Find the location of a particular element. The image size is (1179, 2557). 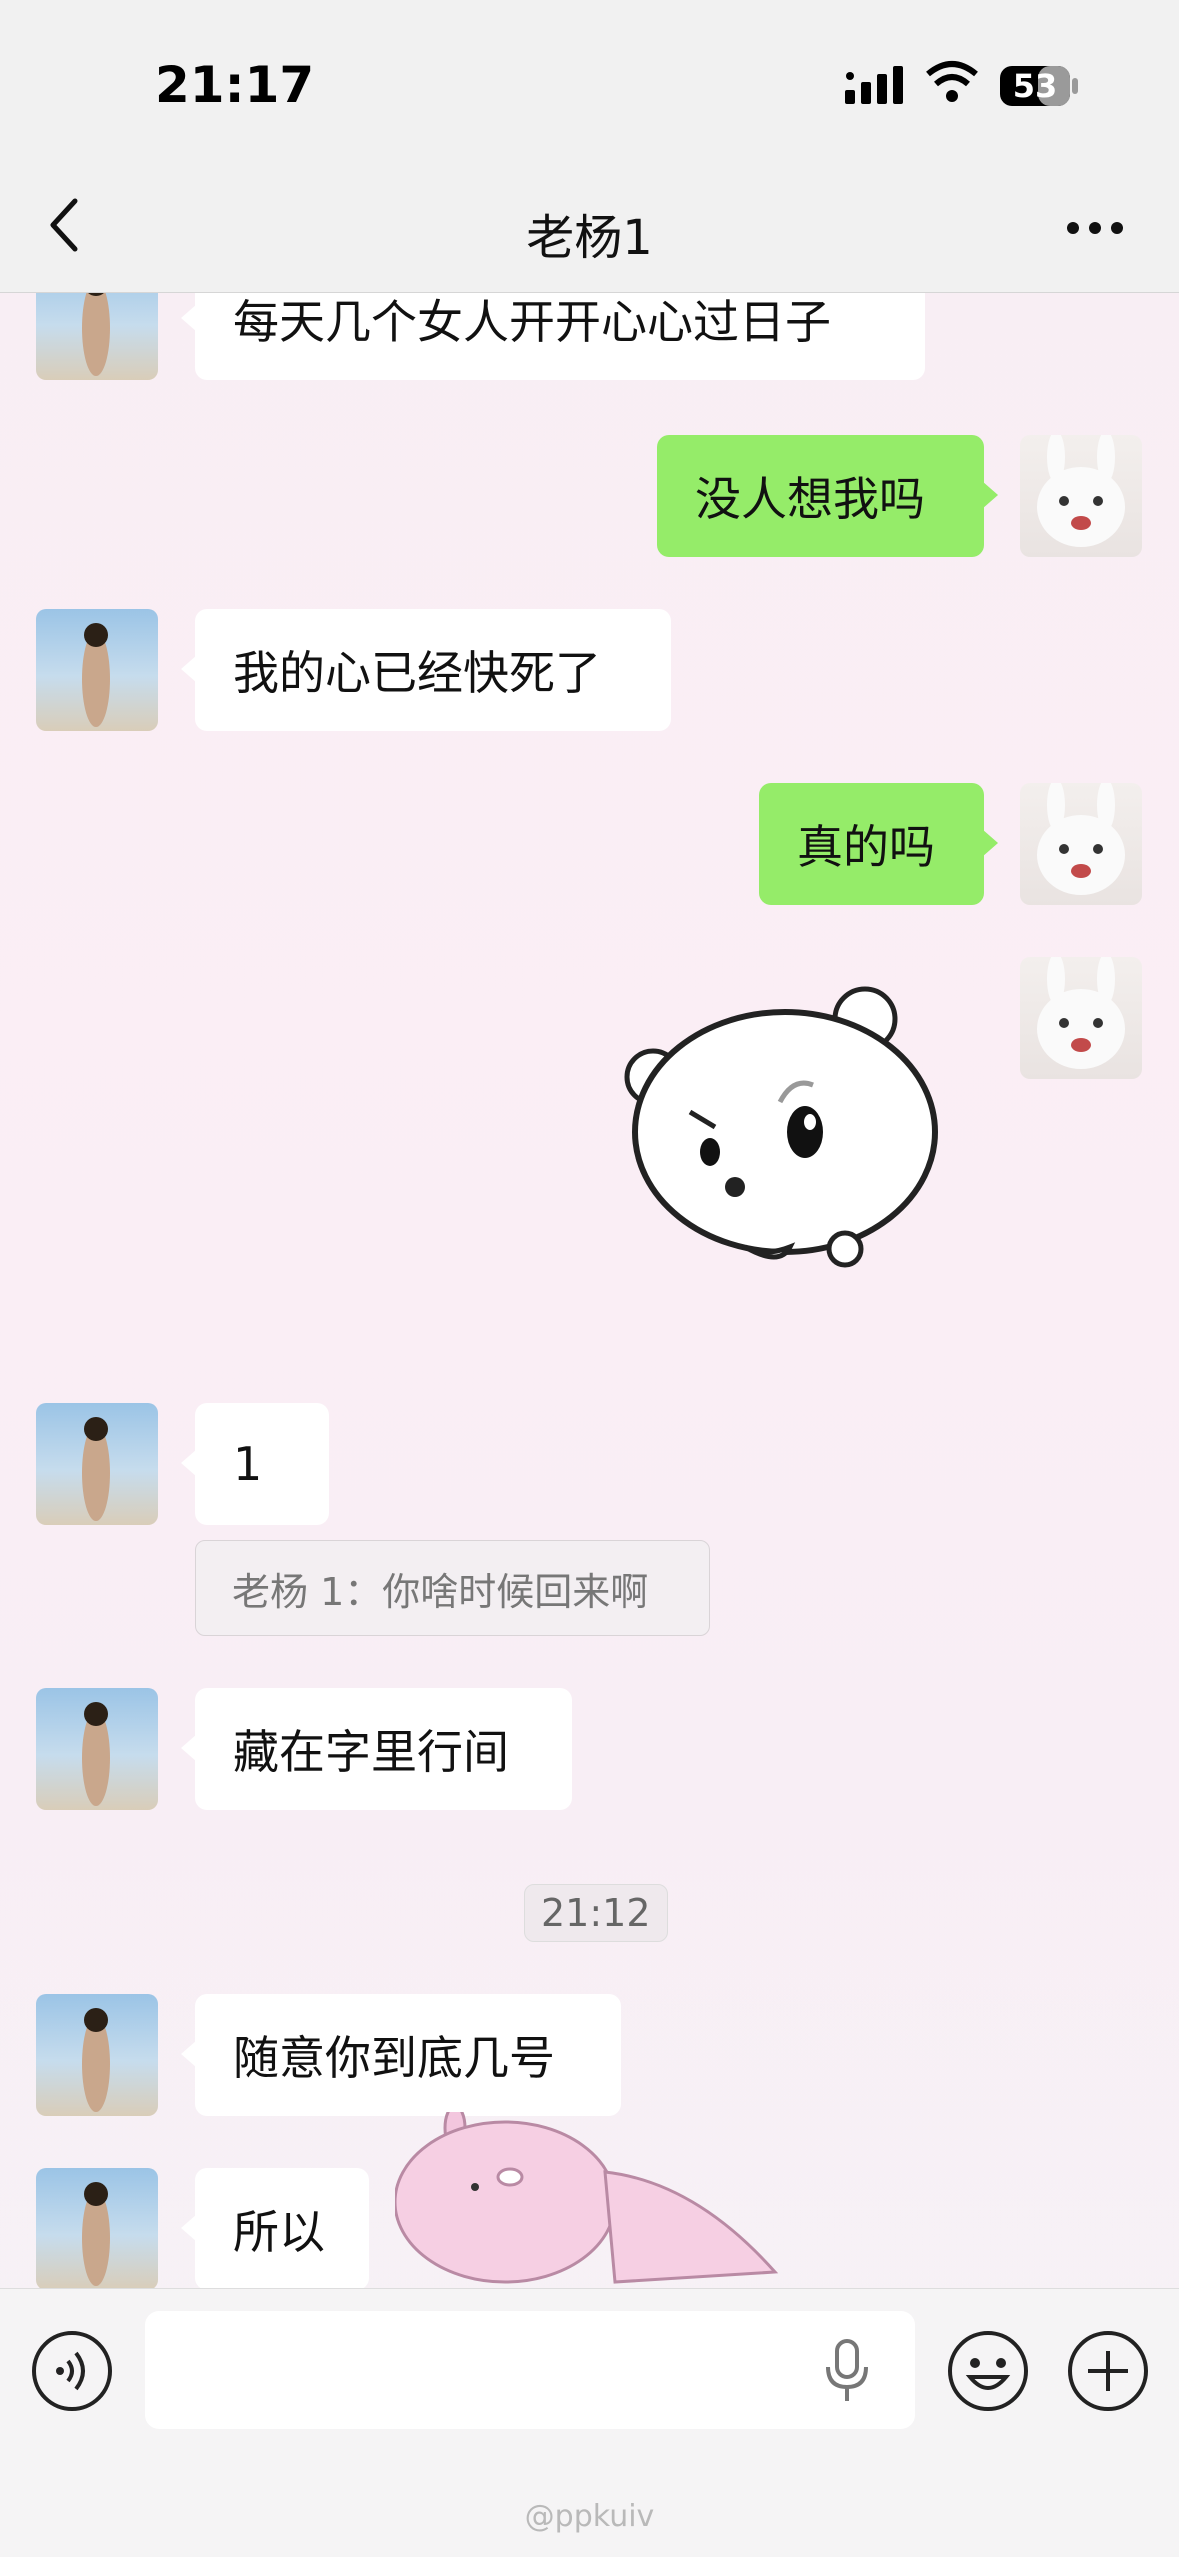

battery-level: 53 is located at coordinates (1035, 86).